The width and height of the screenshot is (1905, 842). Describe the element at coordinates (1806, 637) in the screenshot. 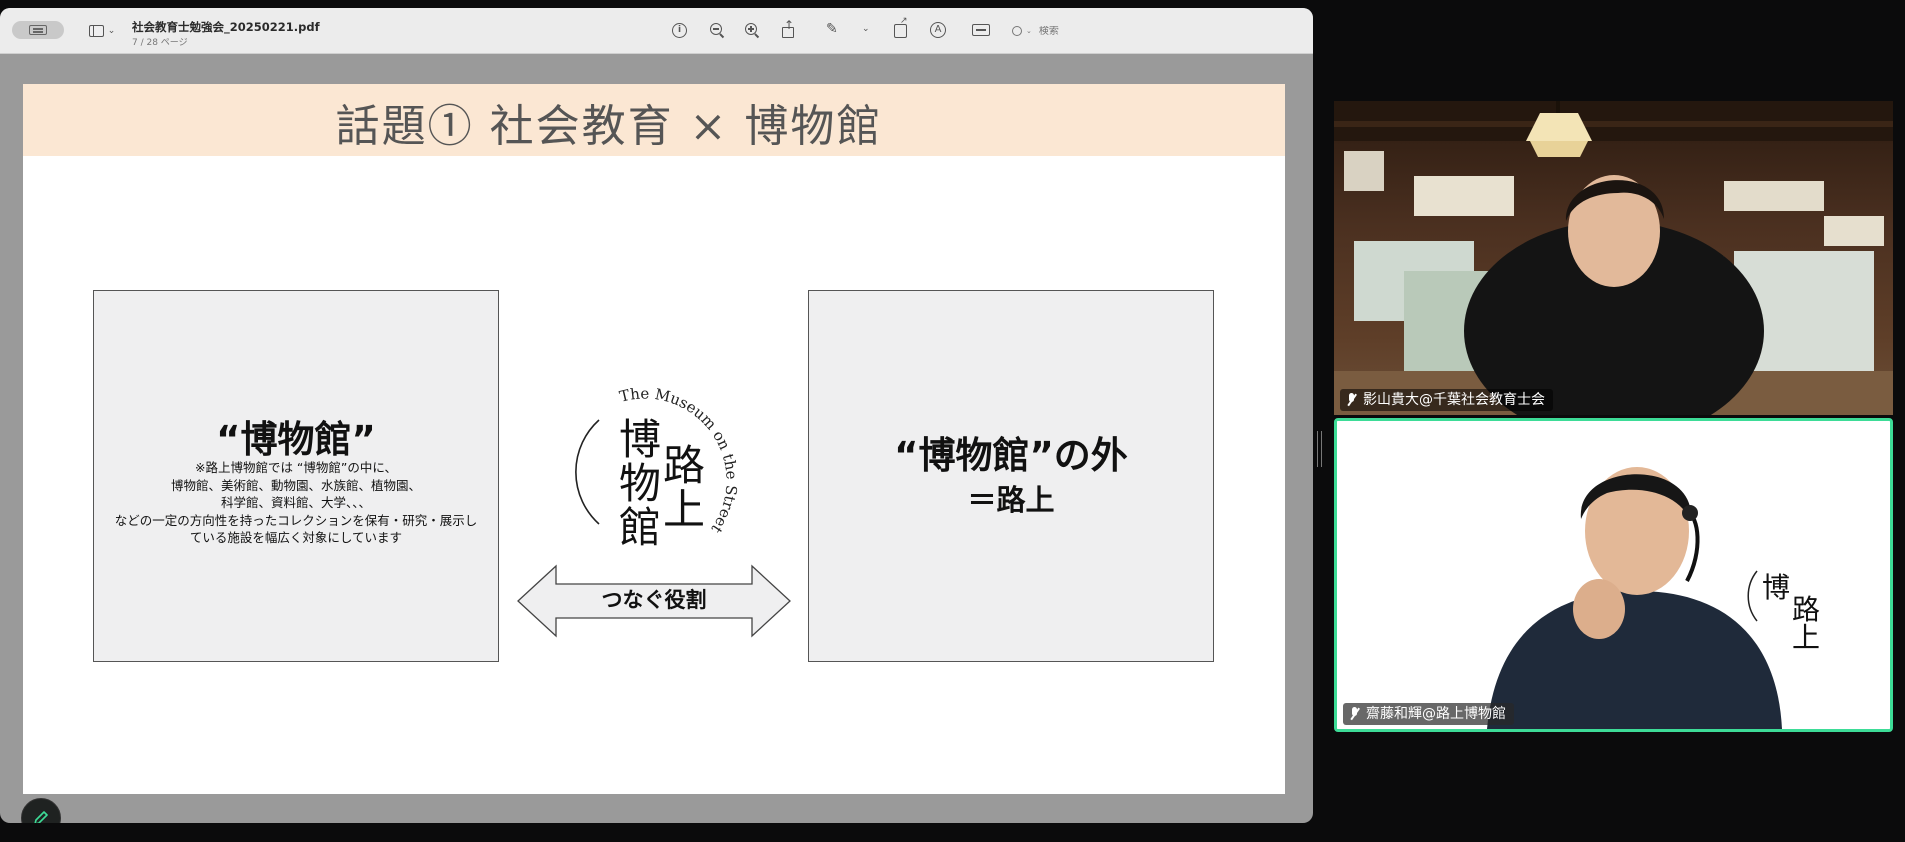

I see `svg-text: 上` at that location.